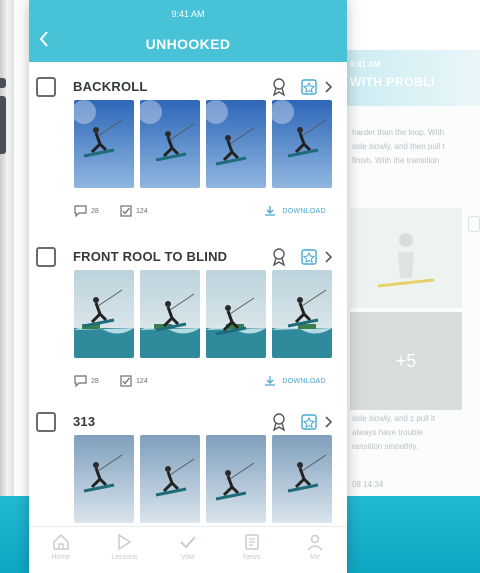 The image size is (480, 573). I want to click on tab-label: Home, so click(61, 557).